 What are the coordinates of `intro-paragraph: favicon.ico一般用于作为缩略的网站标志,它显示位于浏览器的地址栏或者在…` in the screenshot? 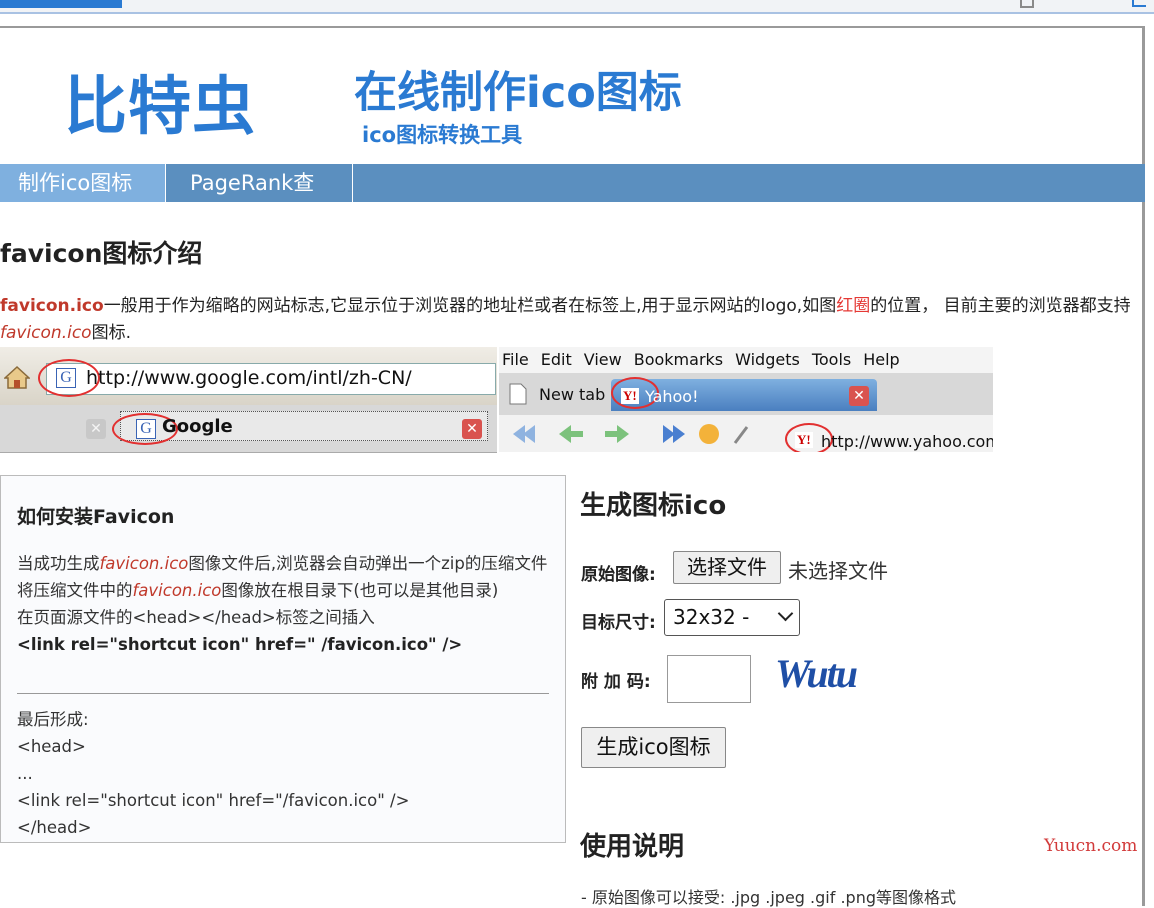 It's located at (567, 320).